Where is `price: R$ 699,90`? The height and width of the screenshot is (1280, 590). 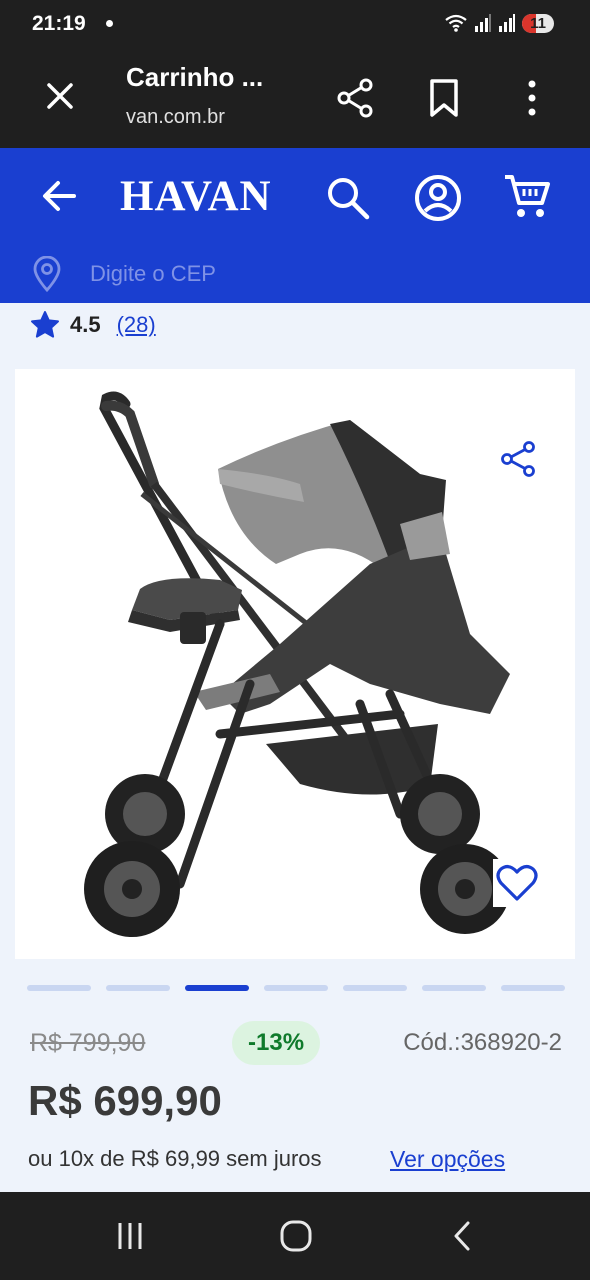 price: R$ 699,90 is located at coordinates (125, 1100).